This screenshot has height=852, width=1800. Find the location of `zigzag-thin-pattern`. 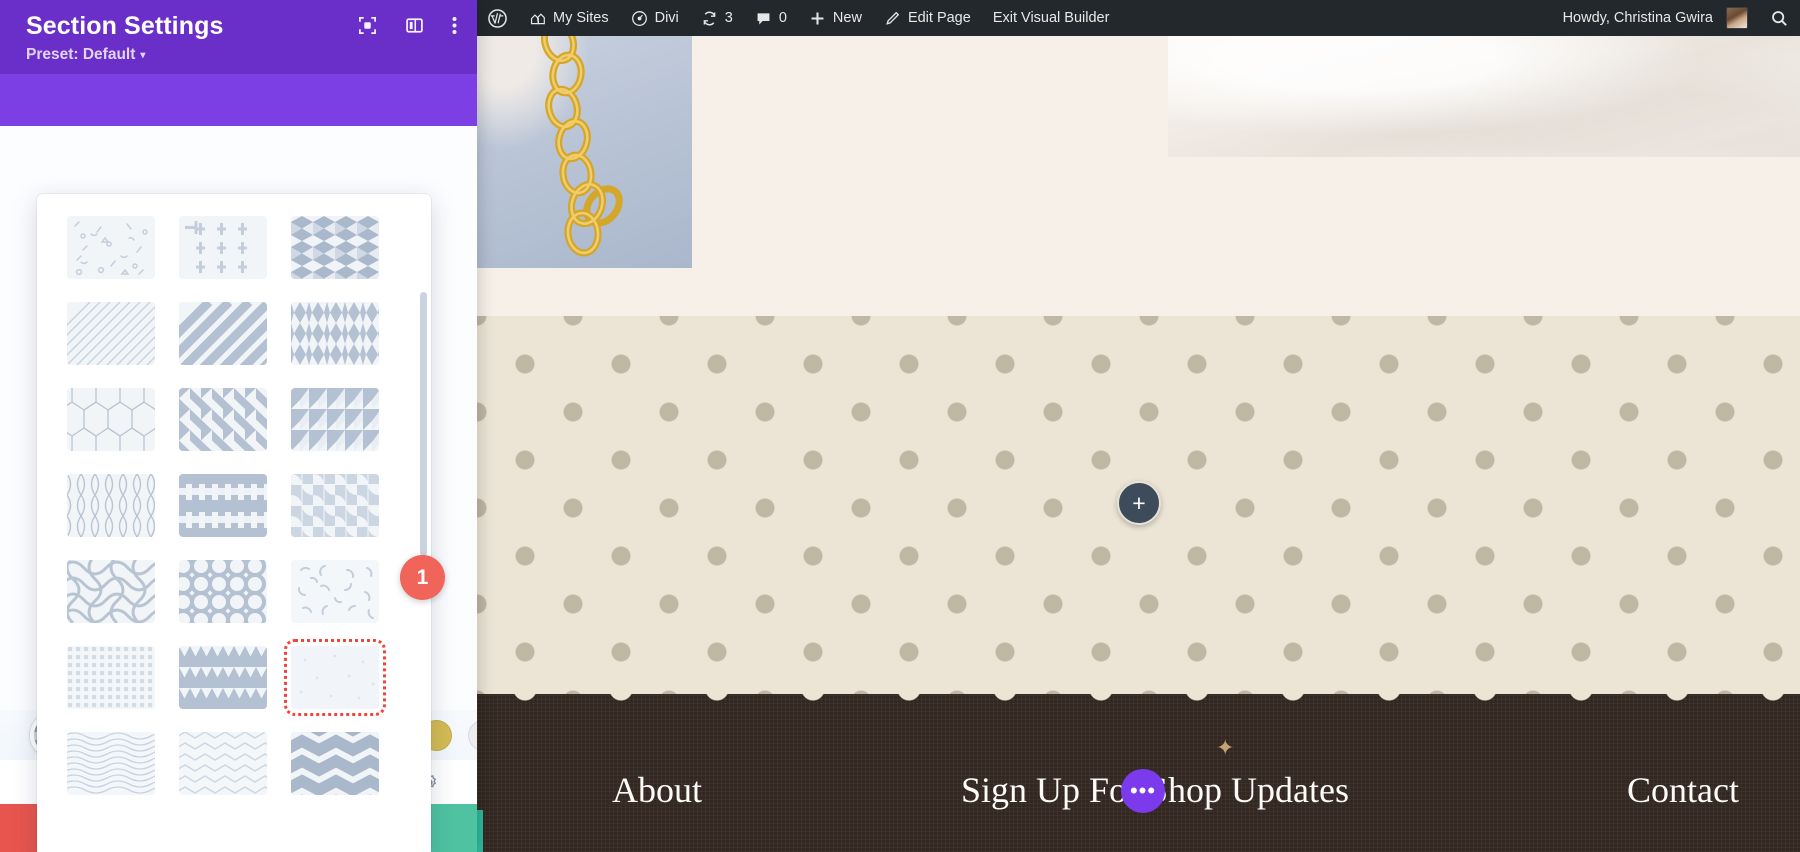

zigzag-thin-pattern is located at coordinates (223, 763).